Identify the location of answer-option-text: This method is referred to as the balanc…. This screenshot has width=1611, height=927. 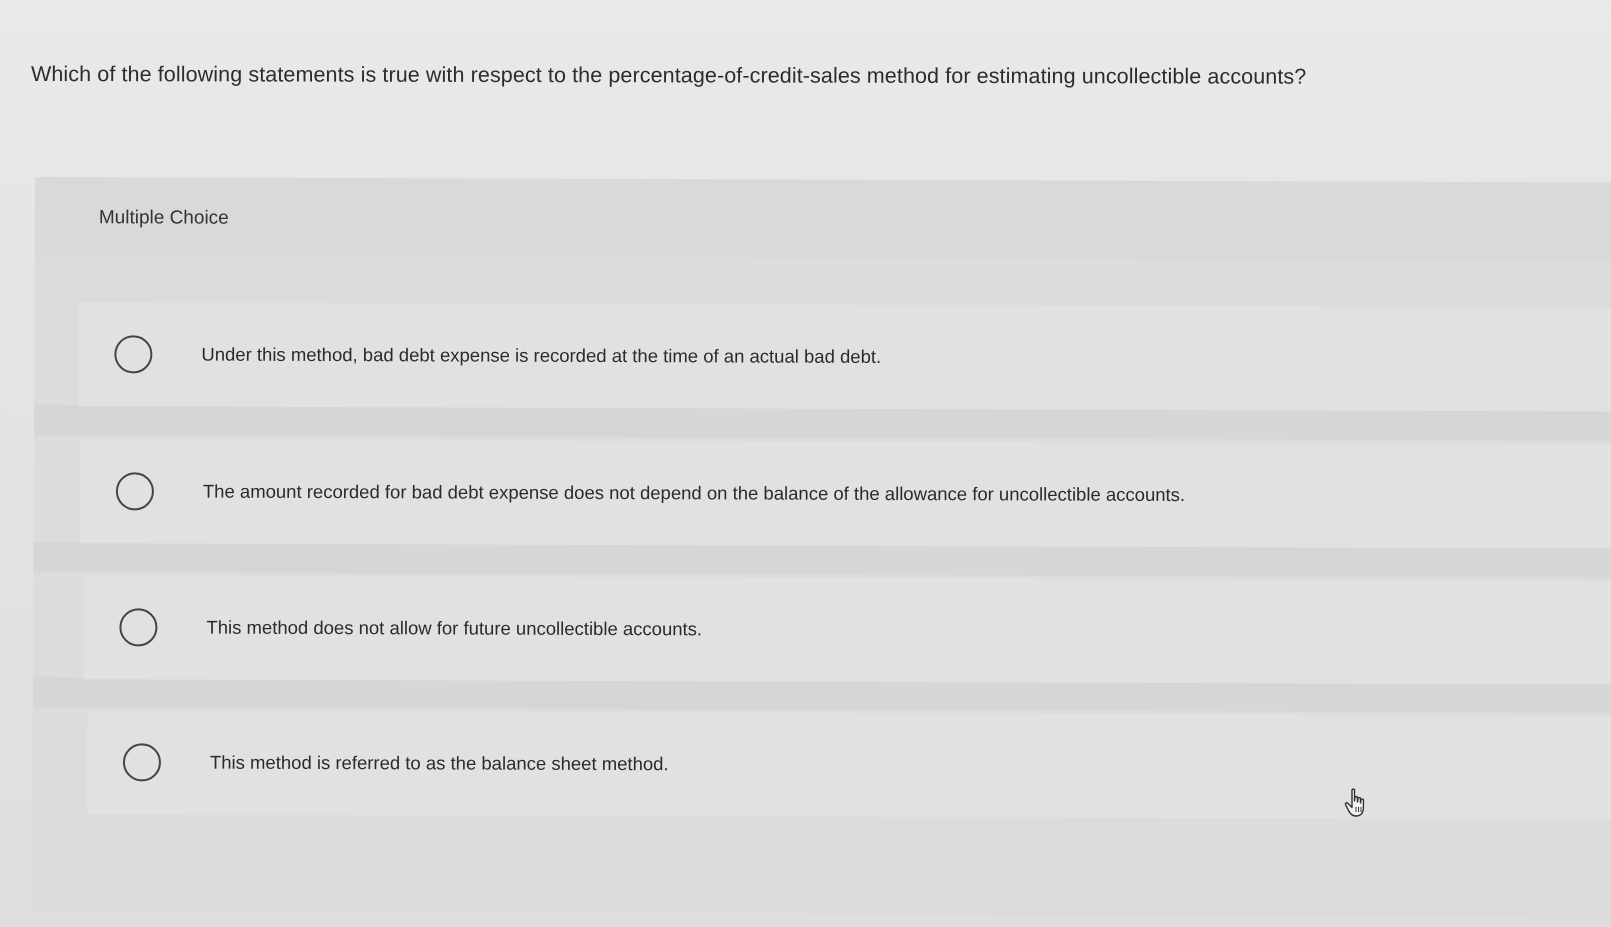
(439, 763).